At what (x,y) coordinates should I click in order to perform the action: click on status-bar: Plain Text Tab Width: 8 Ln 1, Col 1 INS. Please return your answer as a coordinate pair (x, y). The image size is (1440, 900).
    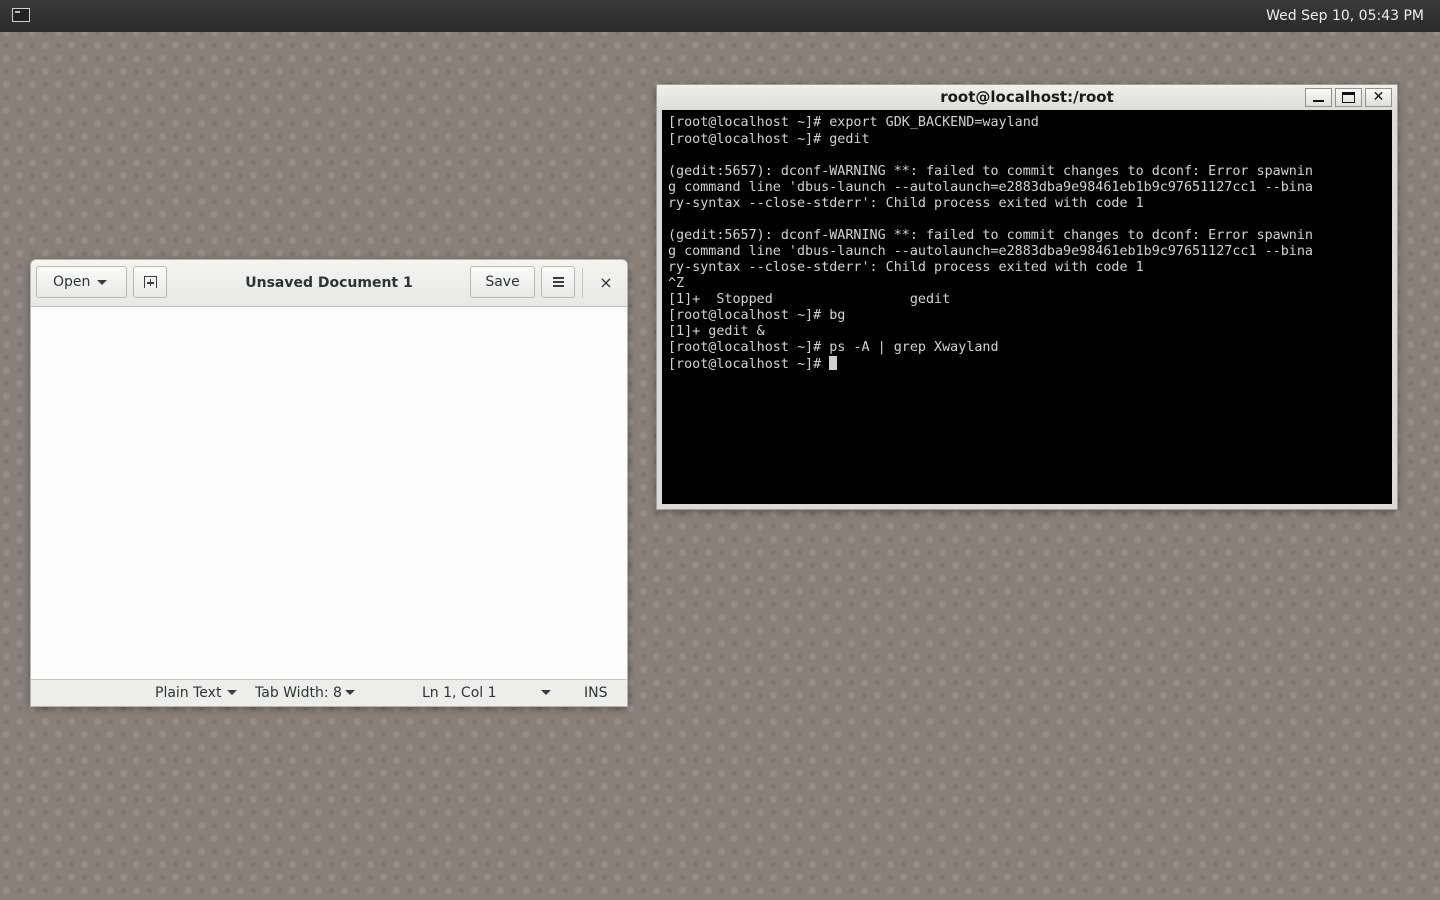
    Looking at the image, I should click on (329, 692).